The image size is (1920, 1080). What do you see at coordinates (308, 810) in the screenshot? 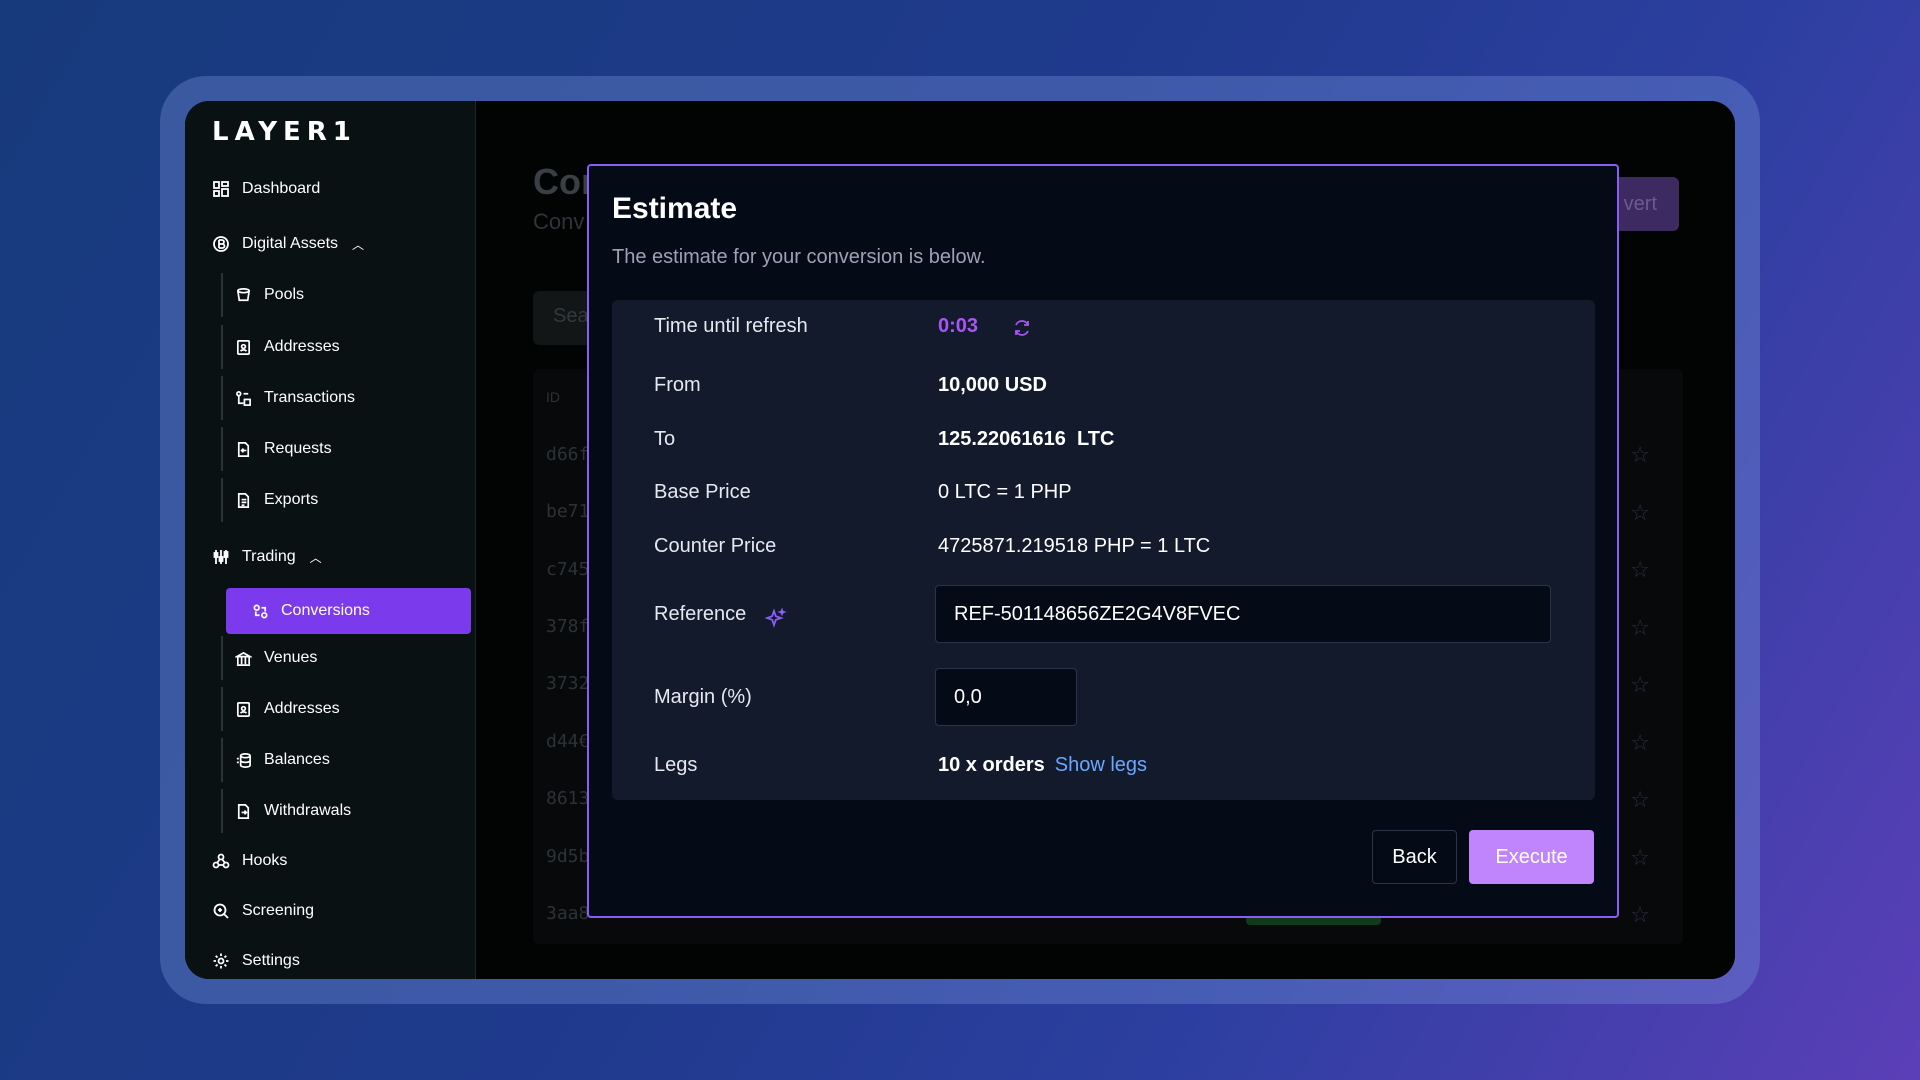
I see `sidebar-item-label: Withdrawals` at bounding box center [308, 810].